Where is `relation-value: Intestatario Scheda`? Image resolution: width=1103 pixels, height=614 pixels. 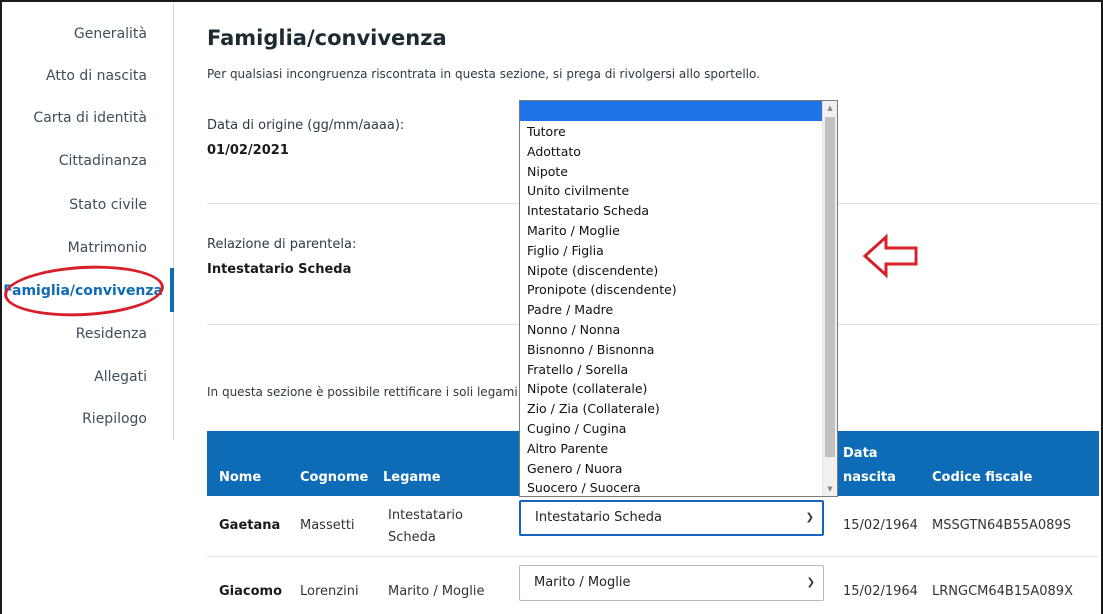 relation-value: Intestatario Scheda is located at coordinates (279, 269).